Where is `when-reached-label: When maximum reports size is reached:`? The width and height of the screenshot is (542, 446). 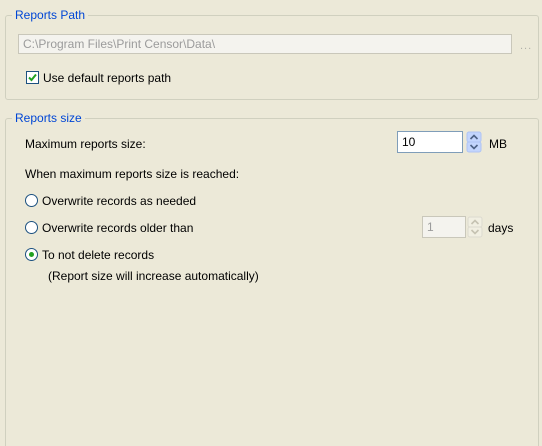
when-reached-label: When maximum reports size is reached: is located at coordinates (132, 174).